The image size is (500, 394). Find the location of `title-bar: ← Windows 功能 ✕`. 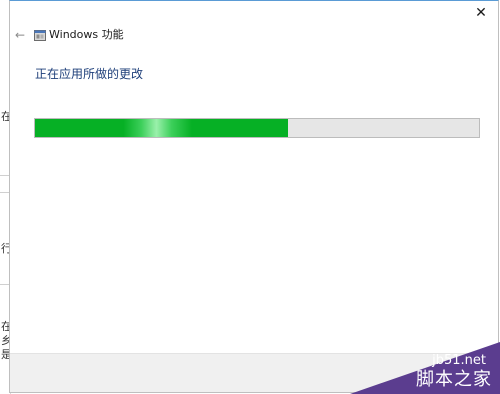

title-bar: ← Windows 功能 ✕ is located at coordinates (254, 21).